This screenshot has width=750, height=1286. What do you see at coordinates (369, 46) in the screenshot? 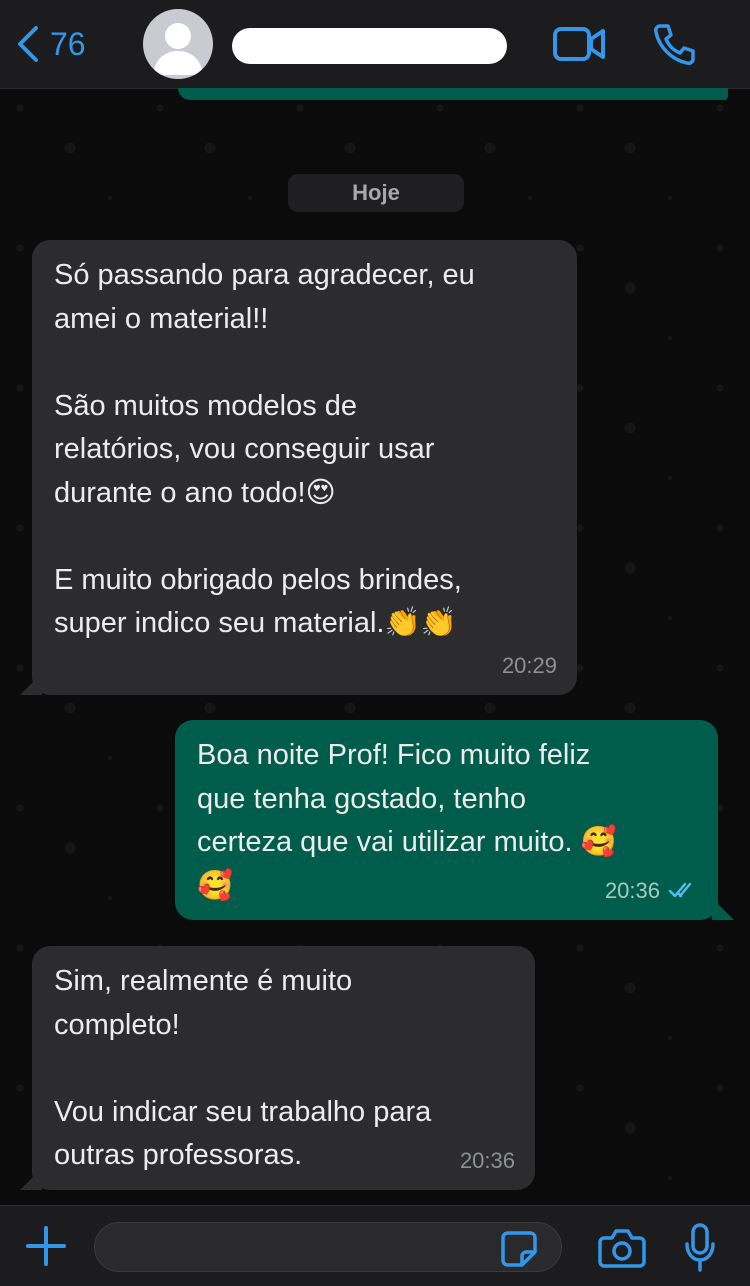
I see `contact-name` at bounding box center [369, 46].